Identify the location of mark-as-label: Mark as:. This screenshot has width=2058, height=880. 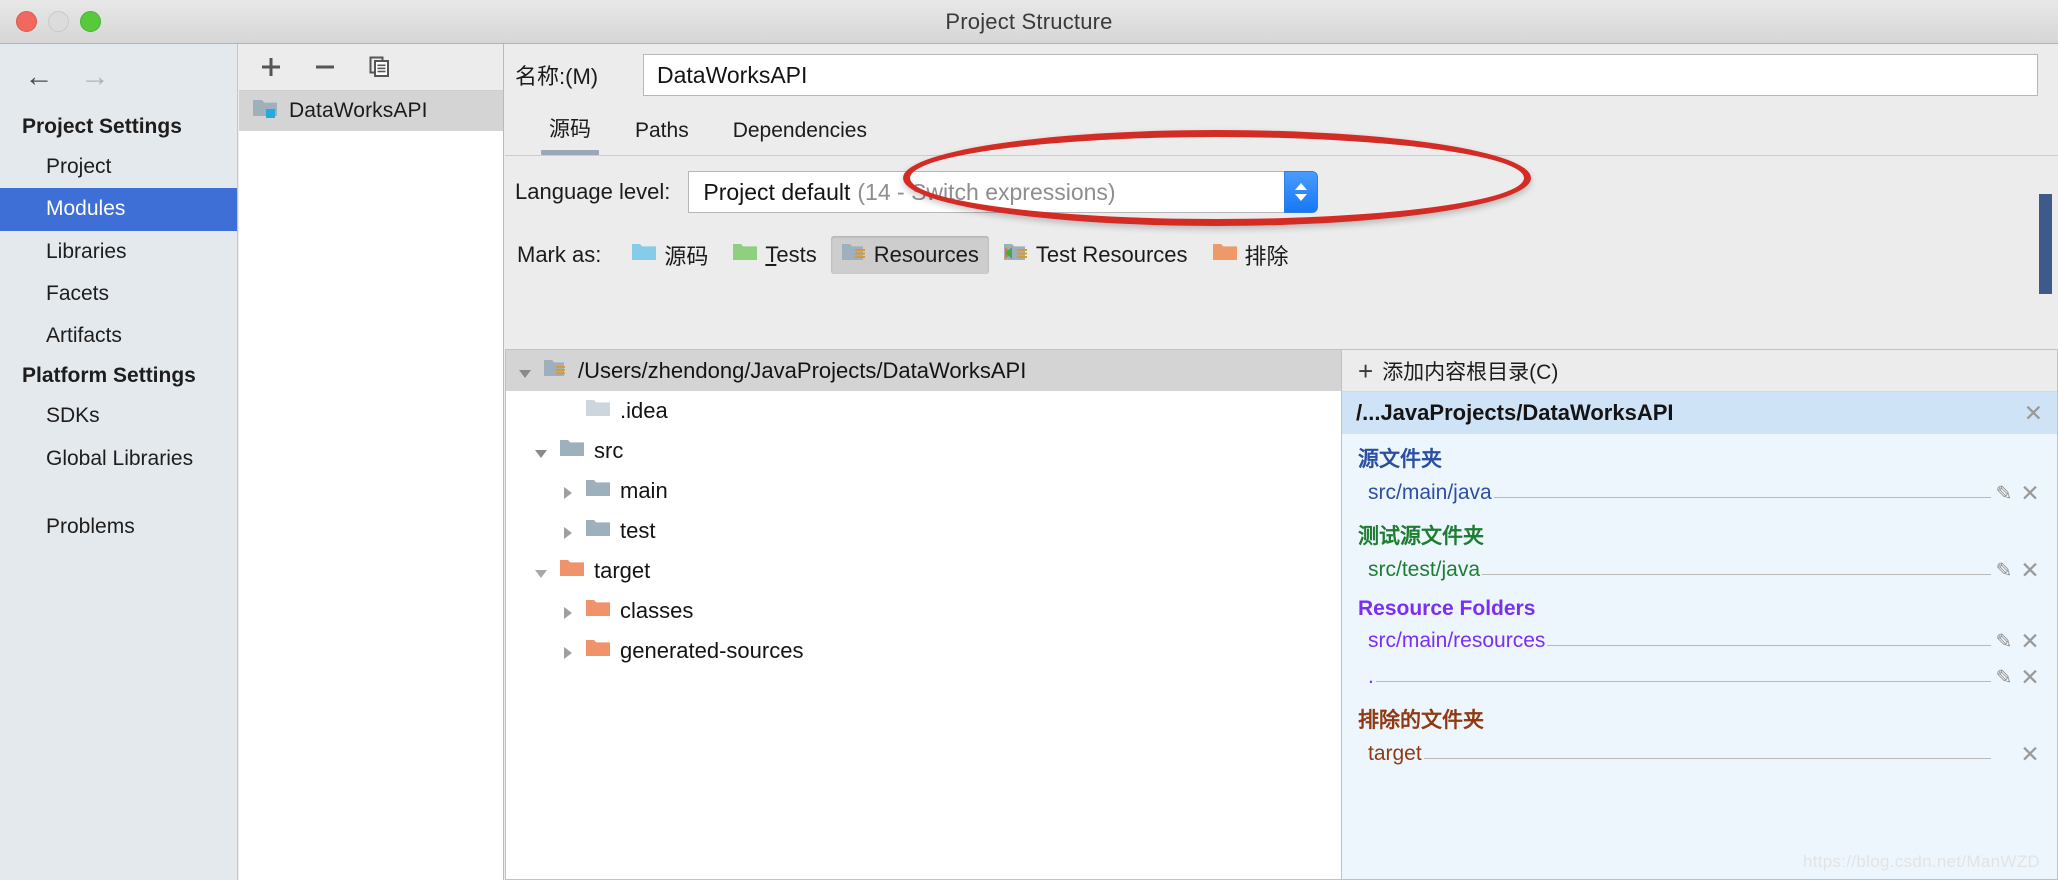
(559, 254).